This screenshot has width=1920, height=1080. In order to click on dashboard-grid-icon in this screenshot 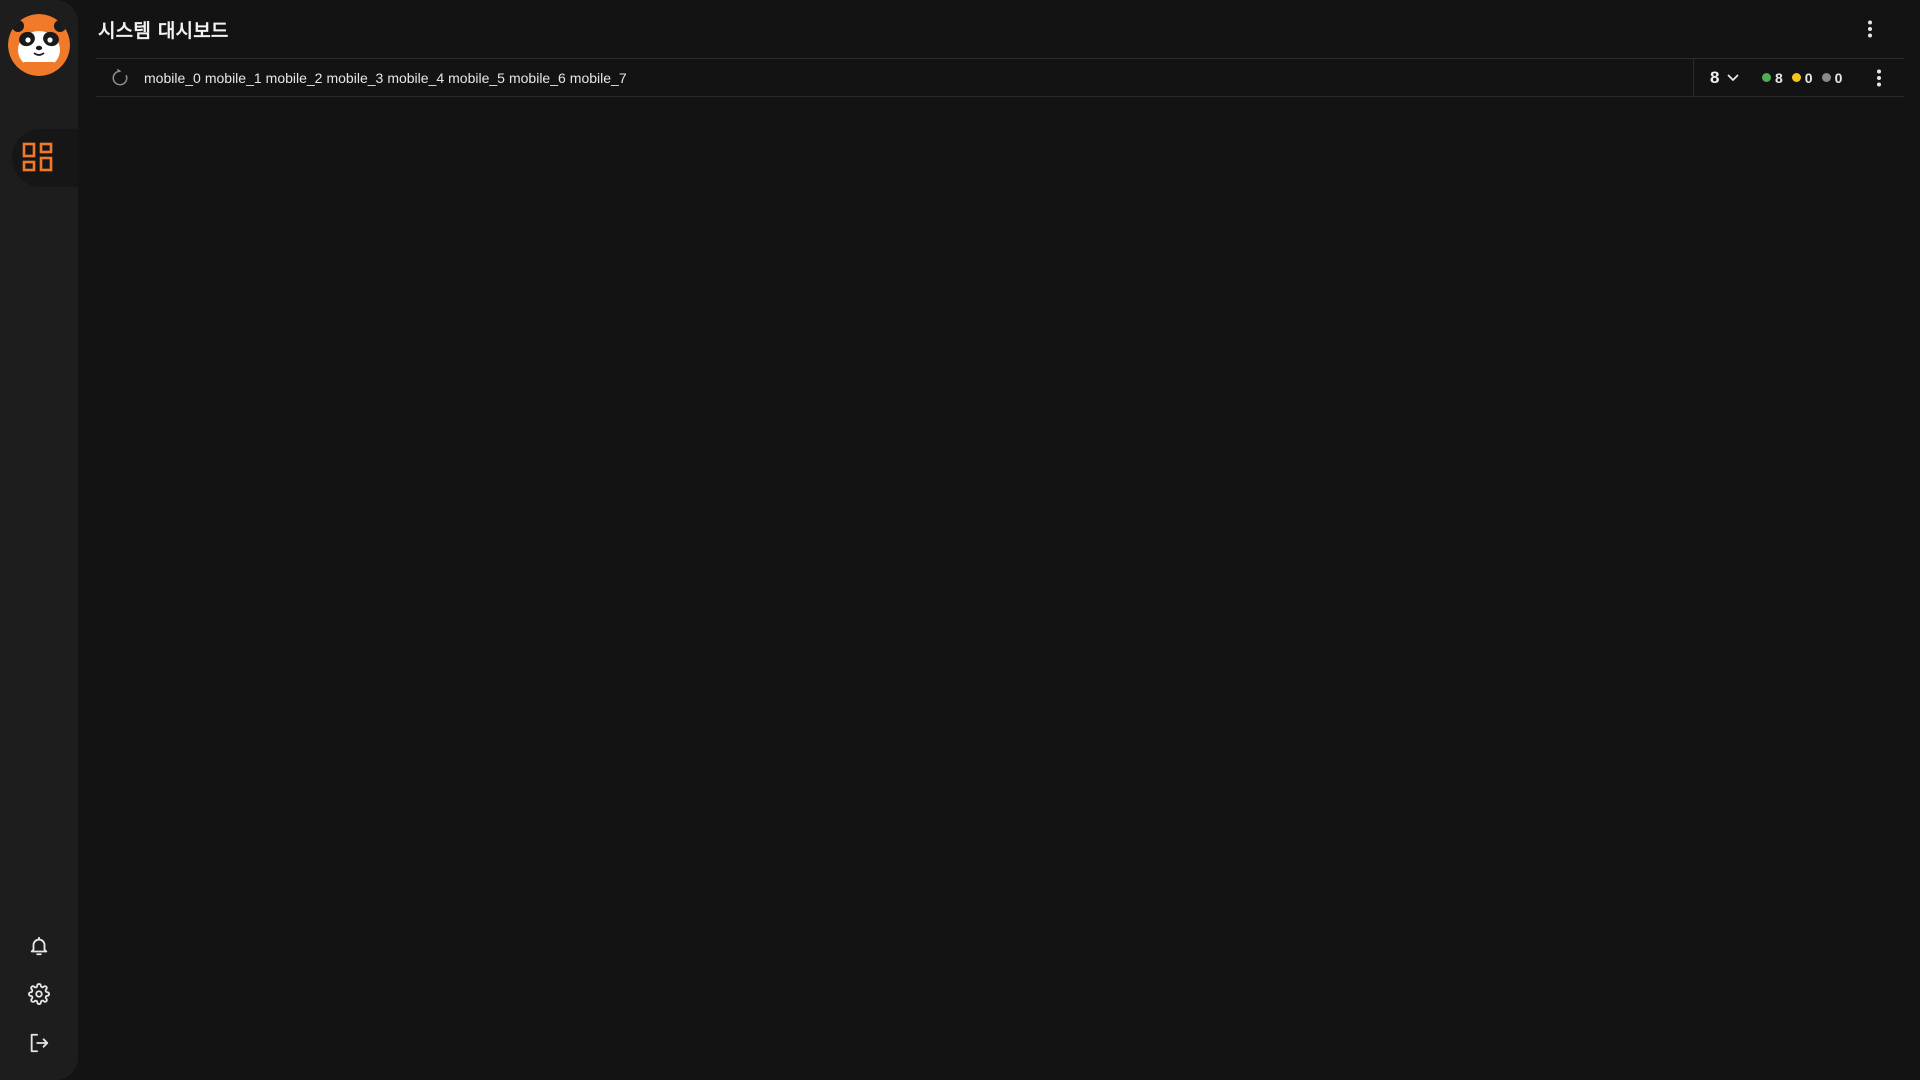, I will do `click(38, 158)`.